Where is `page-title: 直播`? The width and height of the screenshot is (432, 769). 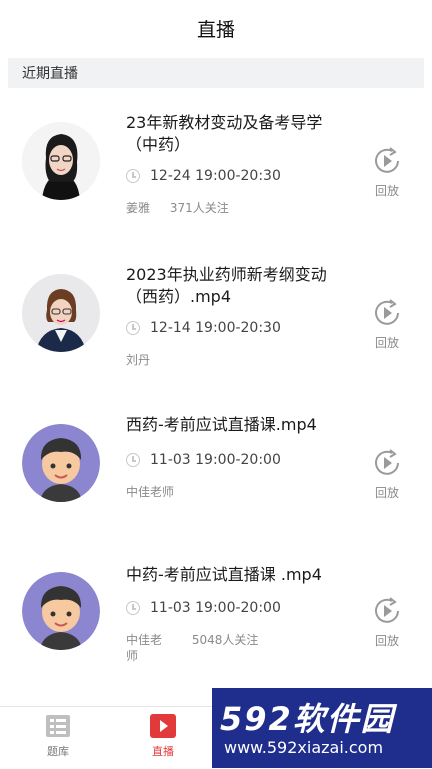
page-title: 直播 is located at coordinates (215, 29).